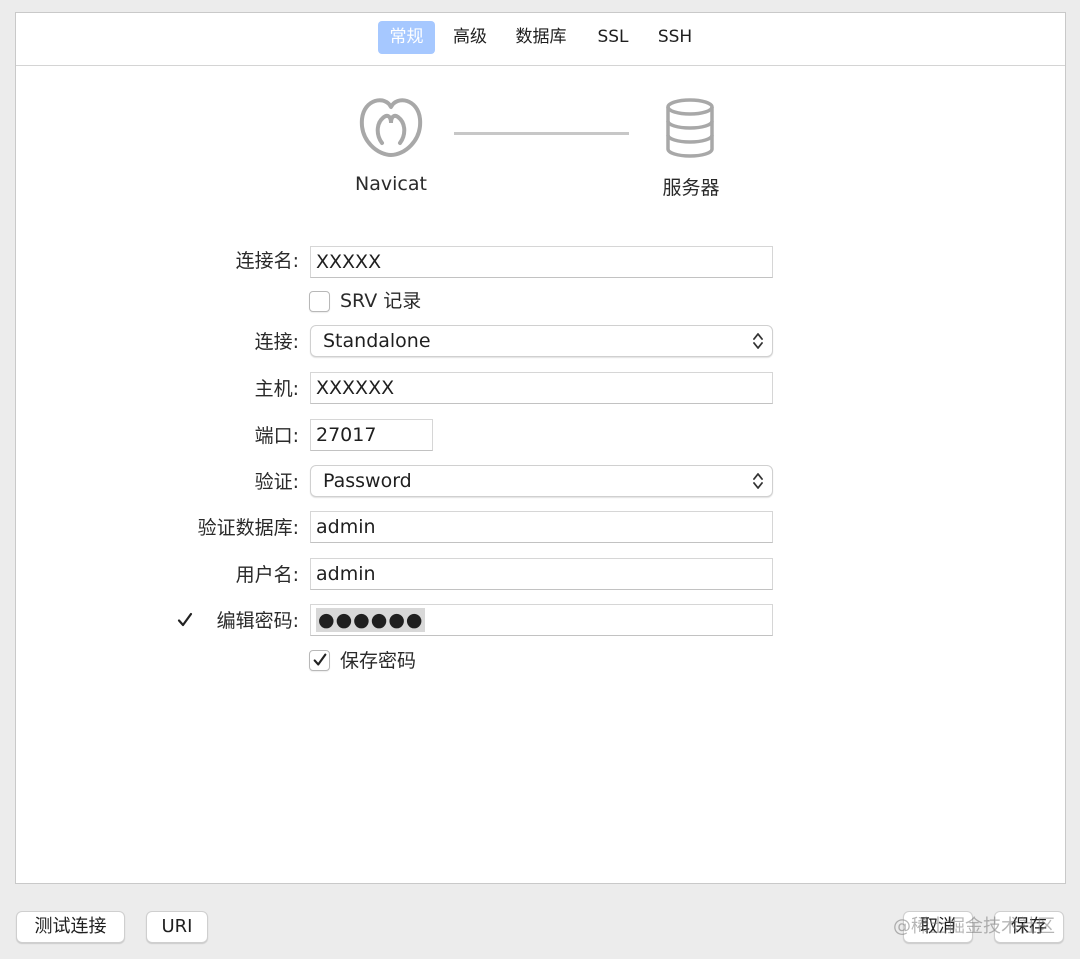  I want to click on auth-value: Password, so click(367, 481).